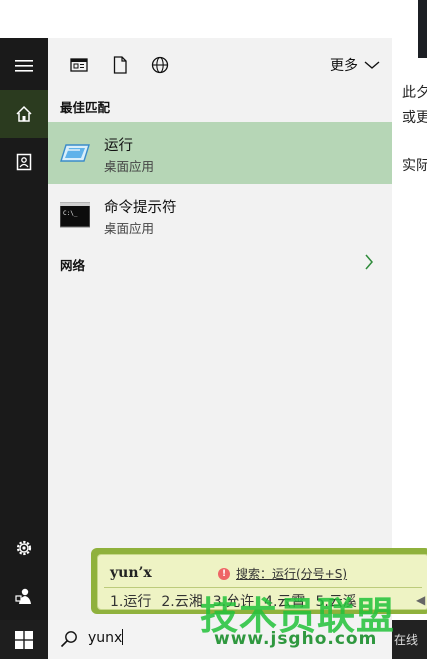  What do you see at coordinates (72, 264) in the screenshot?
I see `network-heading: 网络` at bounding box center [72, 264].